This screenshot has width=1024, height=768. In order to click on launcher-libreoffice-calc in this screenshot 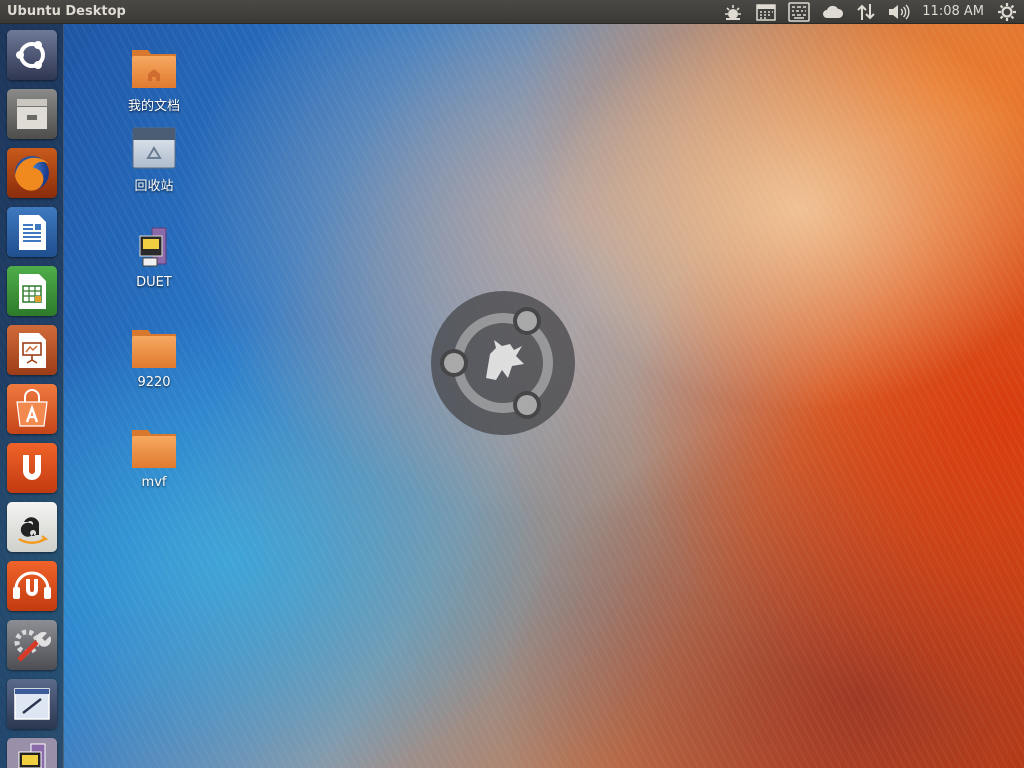, I will do `click(32, 291)`.